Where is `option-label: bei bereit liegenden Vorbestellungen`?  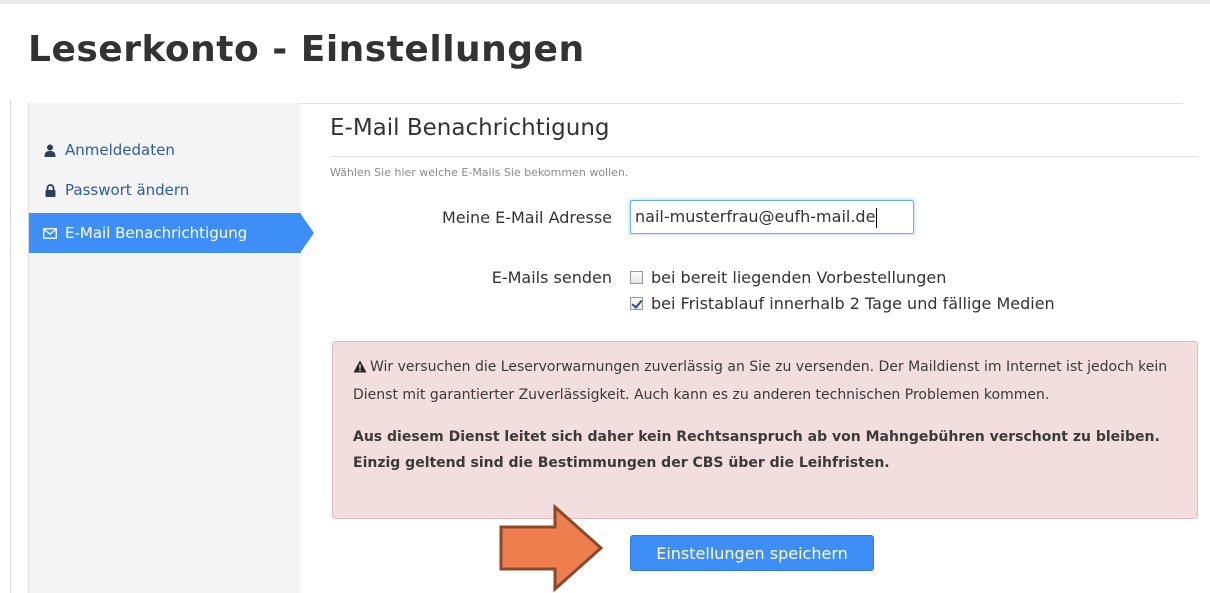 option-label: bei bereit liegenden Vorbestellungen is located at coordinates (799, 277).